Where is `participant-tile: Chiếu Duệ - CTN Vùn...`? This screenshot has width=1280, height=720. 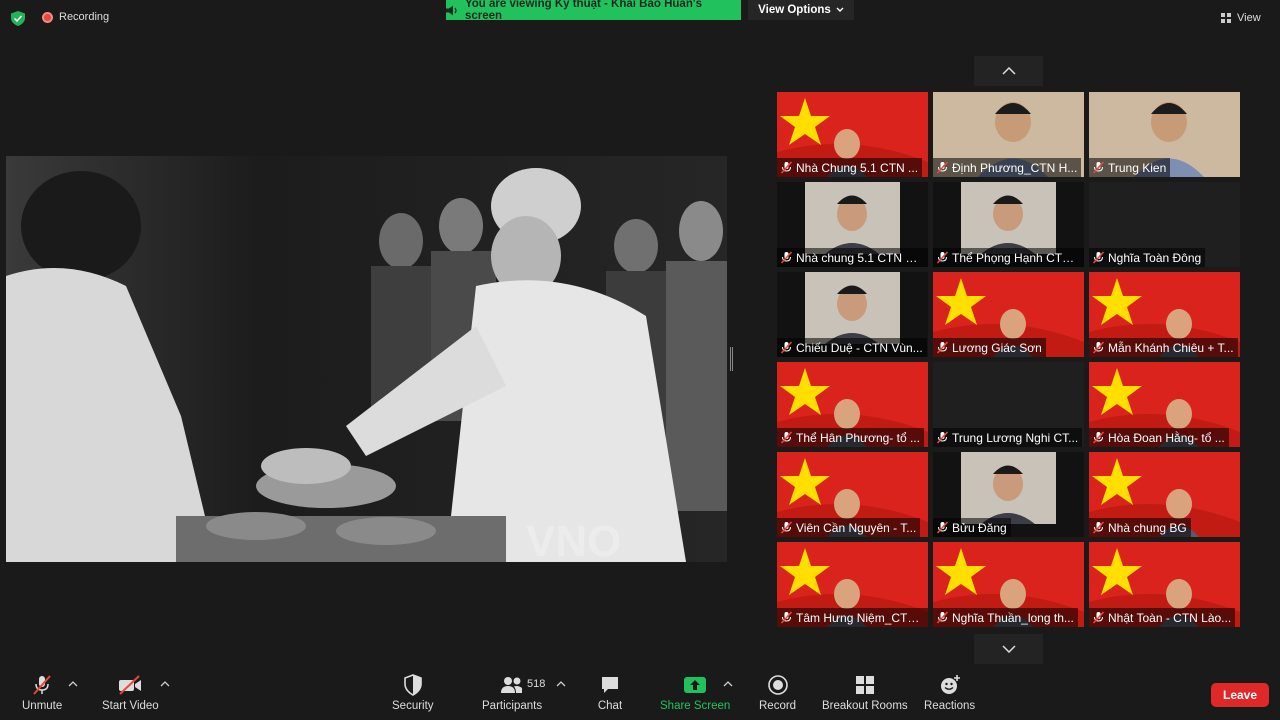 participant-tile: Chiếu Duệ - CTN Vùn... is located at coordinates (852, 314).